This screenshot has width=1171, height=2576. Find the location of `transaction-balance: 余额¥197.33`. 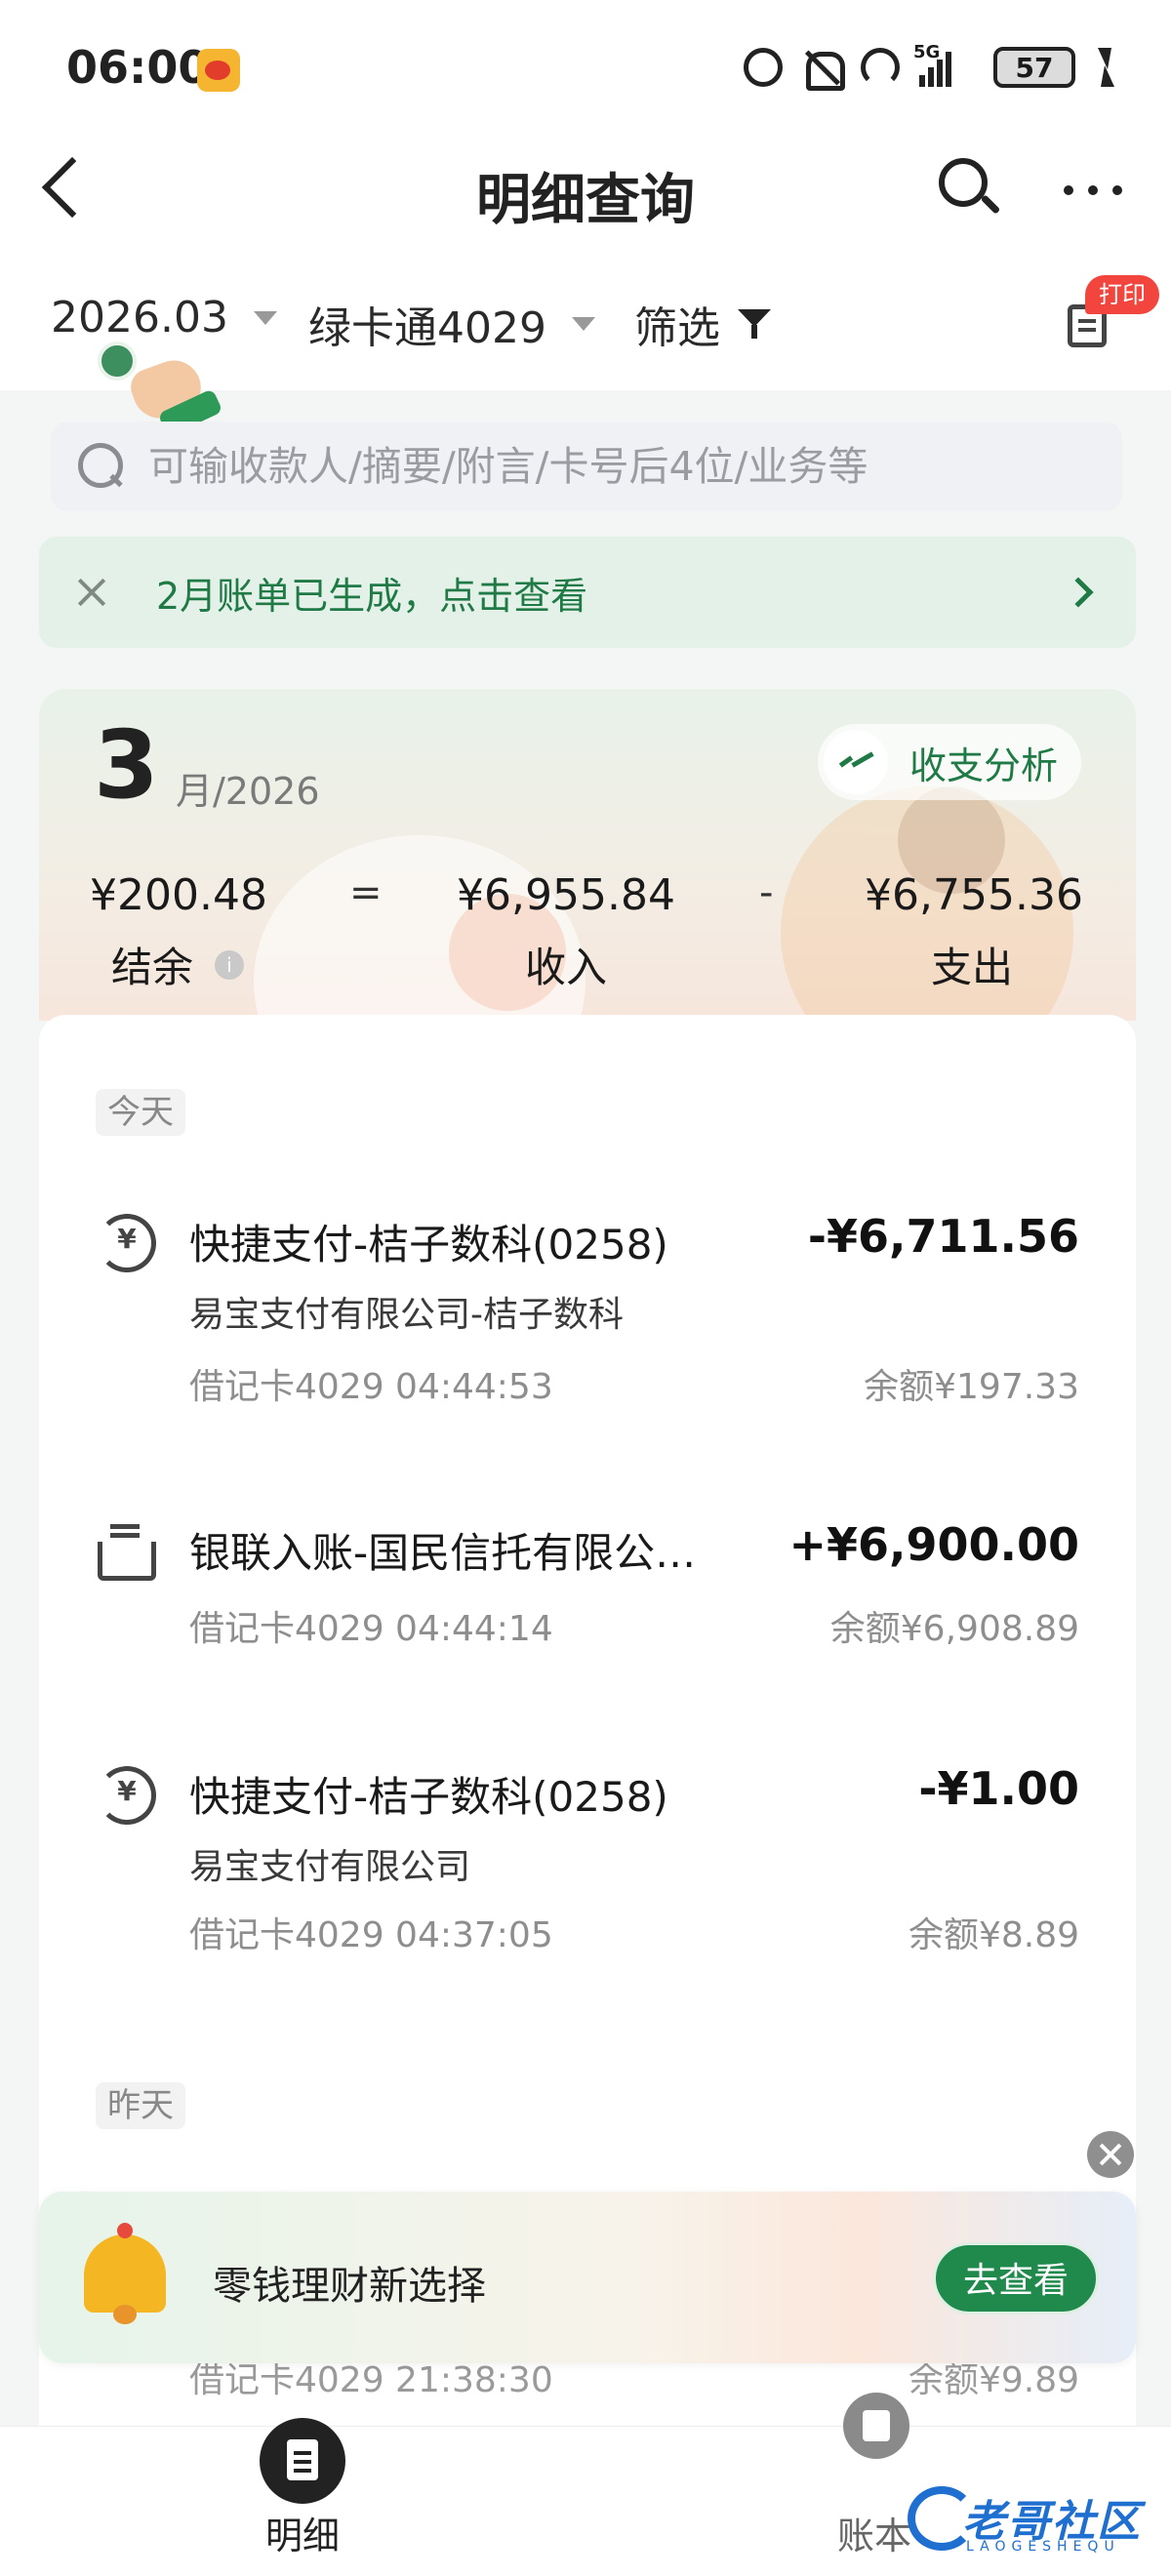

transaction-balance: 余额¥197.33 is located at coordinates (971, 1387).